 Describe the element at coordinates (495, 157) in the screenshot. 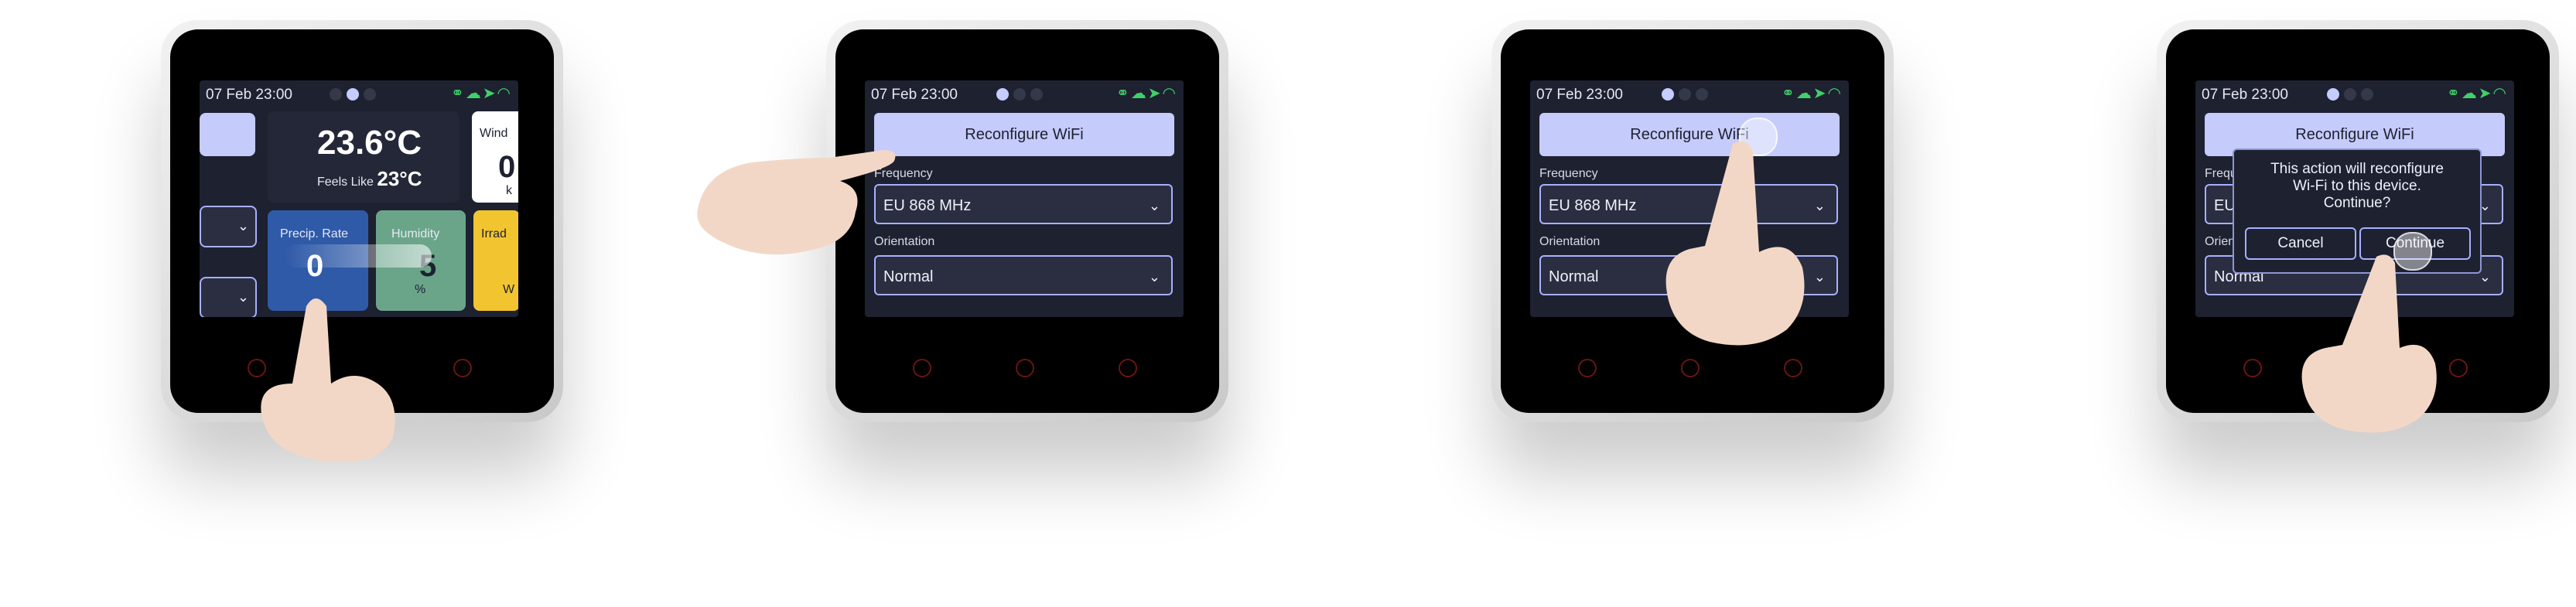

I see `wind-tile: Wind 0 k` at that location.